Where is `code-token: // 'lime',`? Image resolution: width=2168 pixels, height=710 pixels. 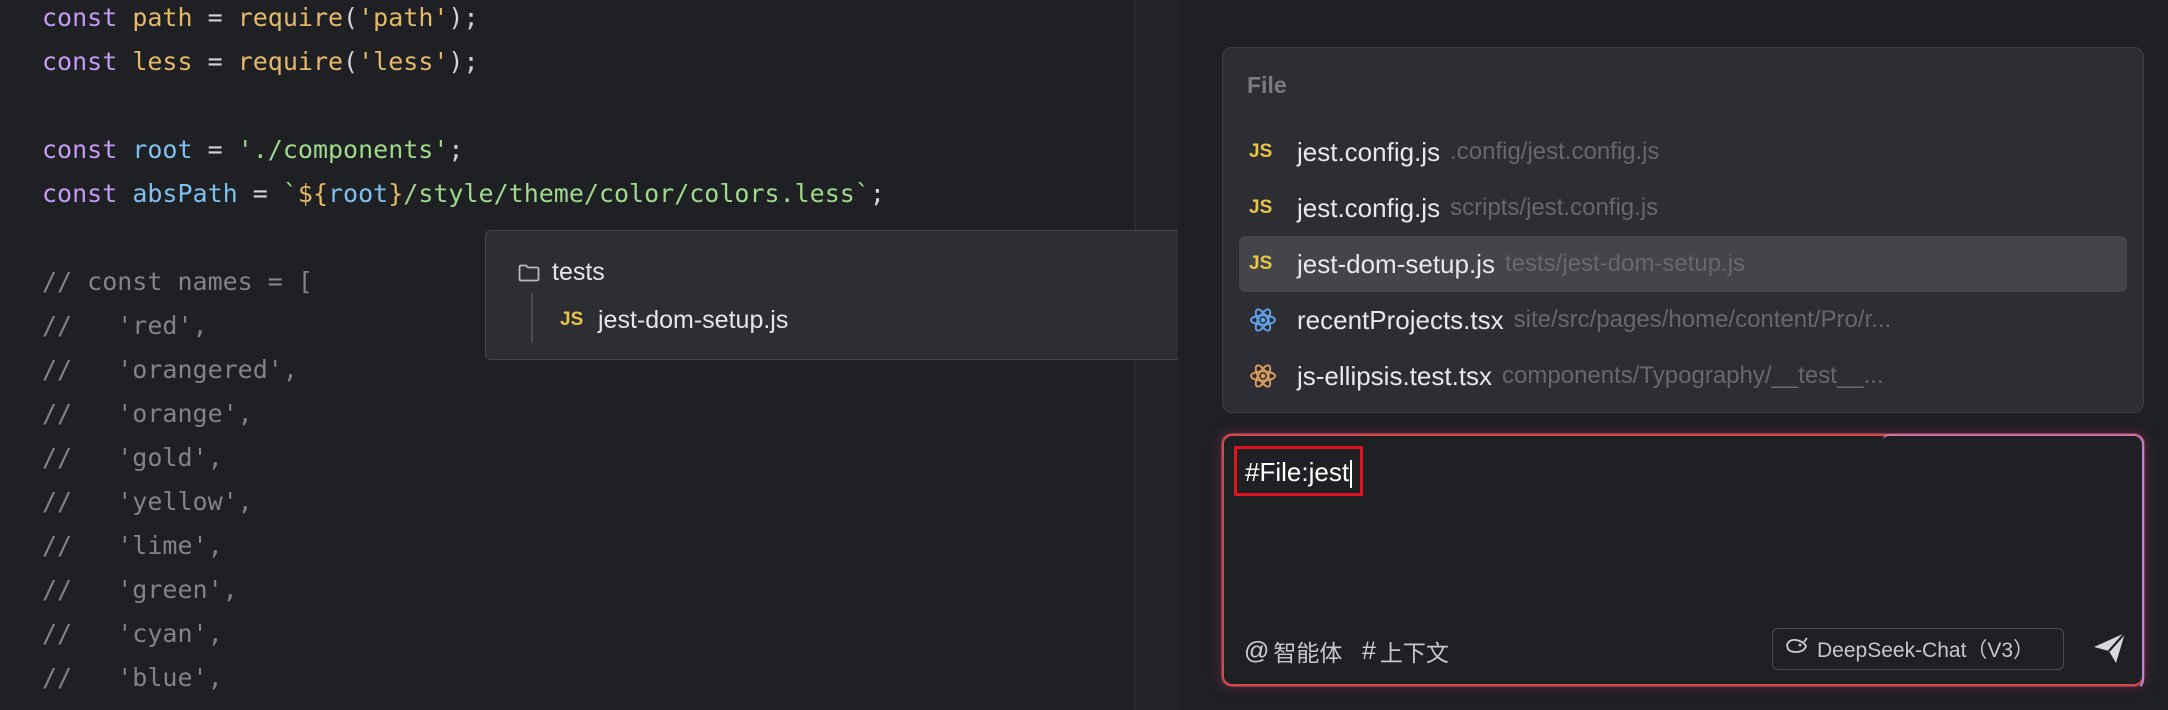
code-token: // 'lime', is located at coordinates (132, 545).